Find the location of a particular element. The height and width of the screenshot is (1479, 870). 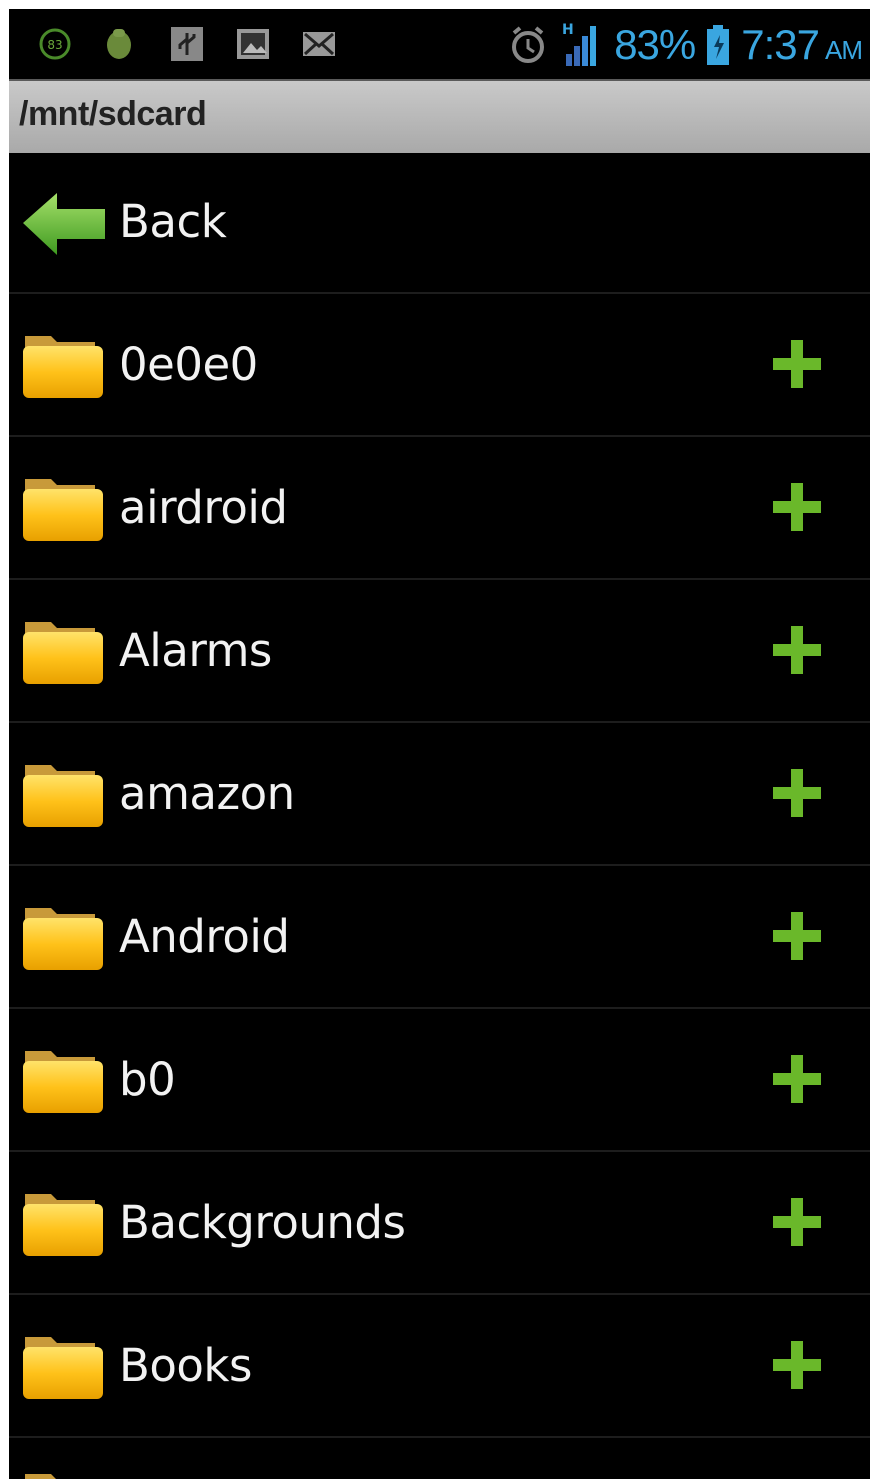

alarm-icon is located at coordinates (528, 44).